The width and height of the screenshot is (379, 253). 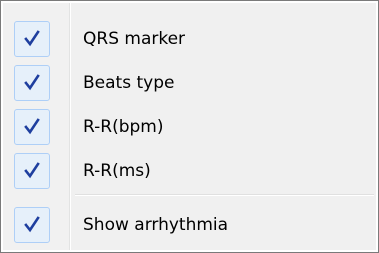 What do you see at coordinates (156, 225) in the screenshot?
I see `menu-item-label: Show arrhythmia` at bounding box center [156, 225].